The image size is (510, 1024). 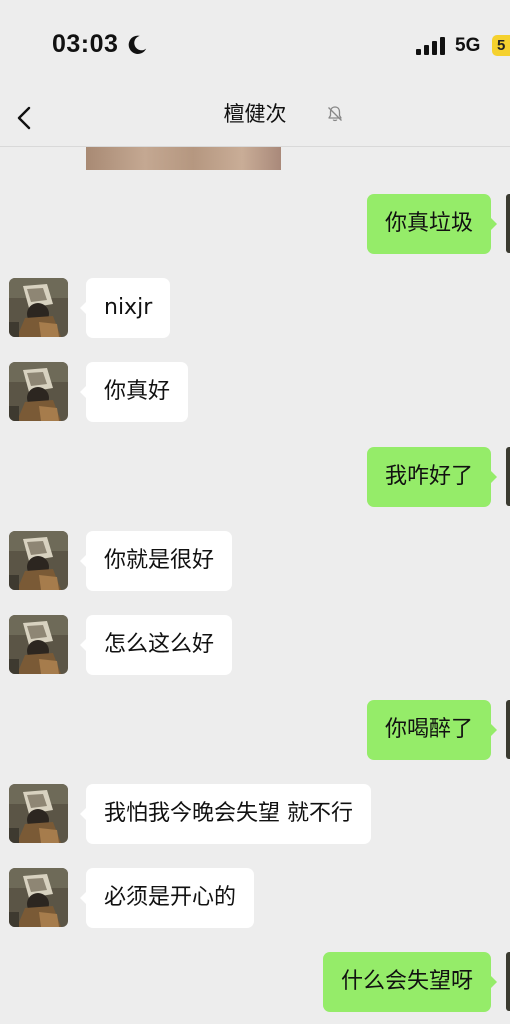 I want to click on outgoing-message-bubble: 我咋好了, so click(x=432, y=477).